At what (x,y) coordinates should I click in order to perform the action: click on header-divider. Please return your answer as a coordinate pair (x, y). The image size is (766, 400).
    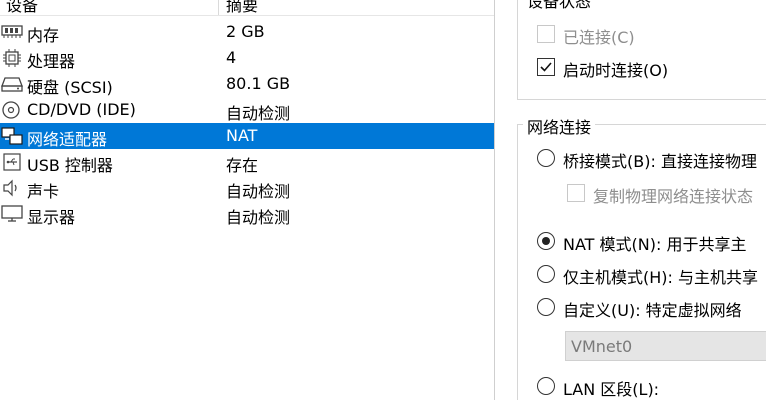
    Looking at the image, I should click on (247, 15).